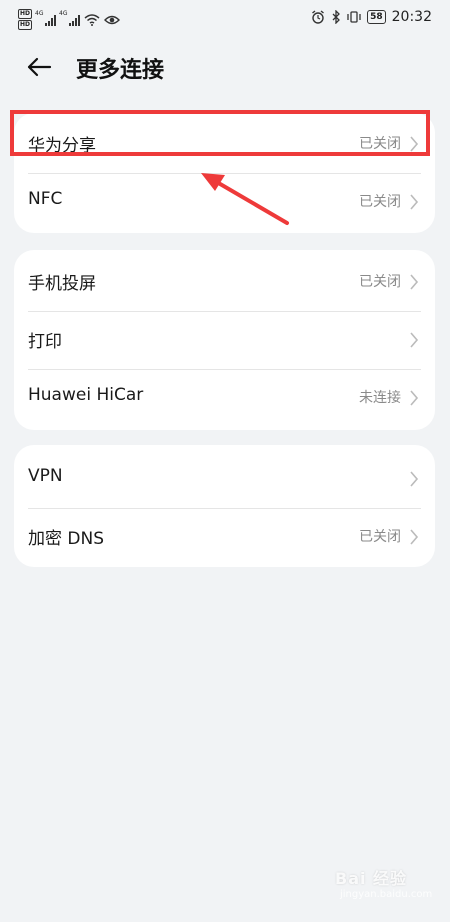 This screenshot has height=922, width=450. What do you see at coordinates (225, 18) in the screenshot?
I see `status-bar: HD HD 4G 4G 58 20:32` at bounding box center [225, 18].